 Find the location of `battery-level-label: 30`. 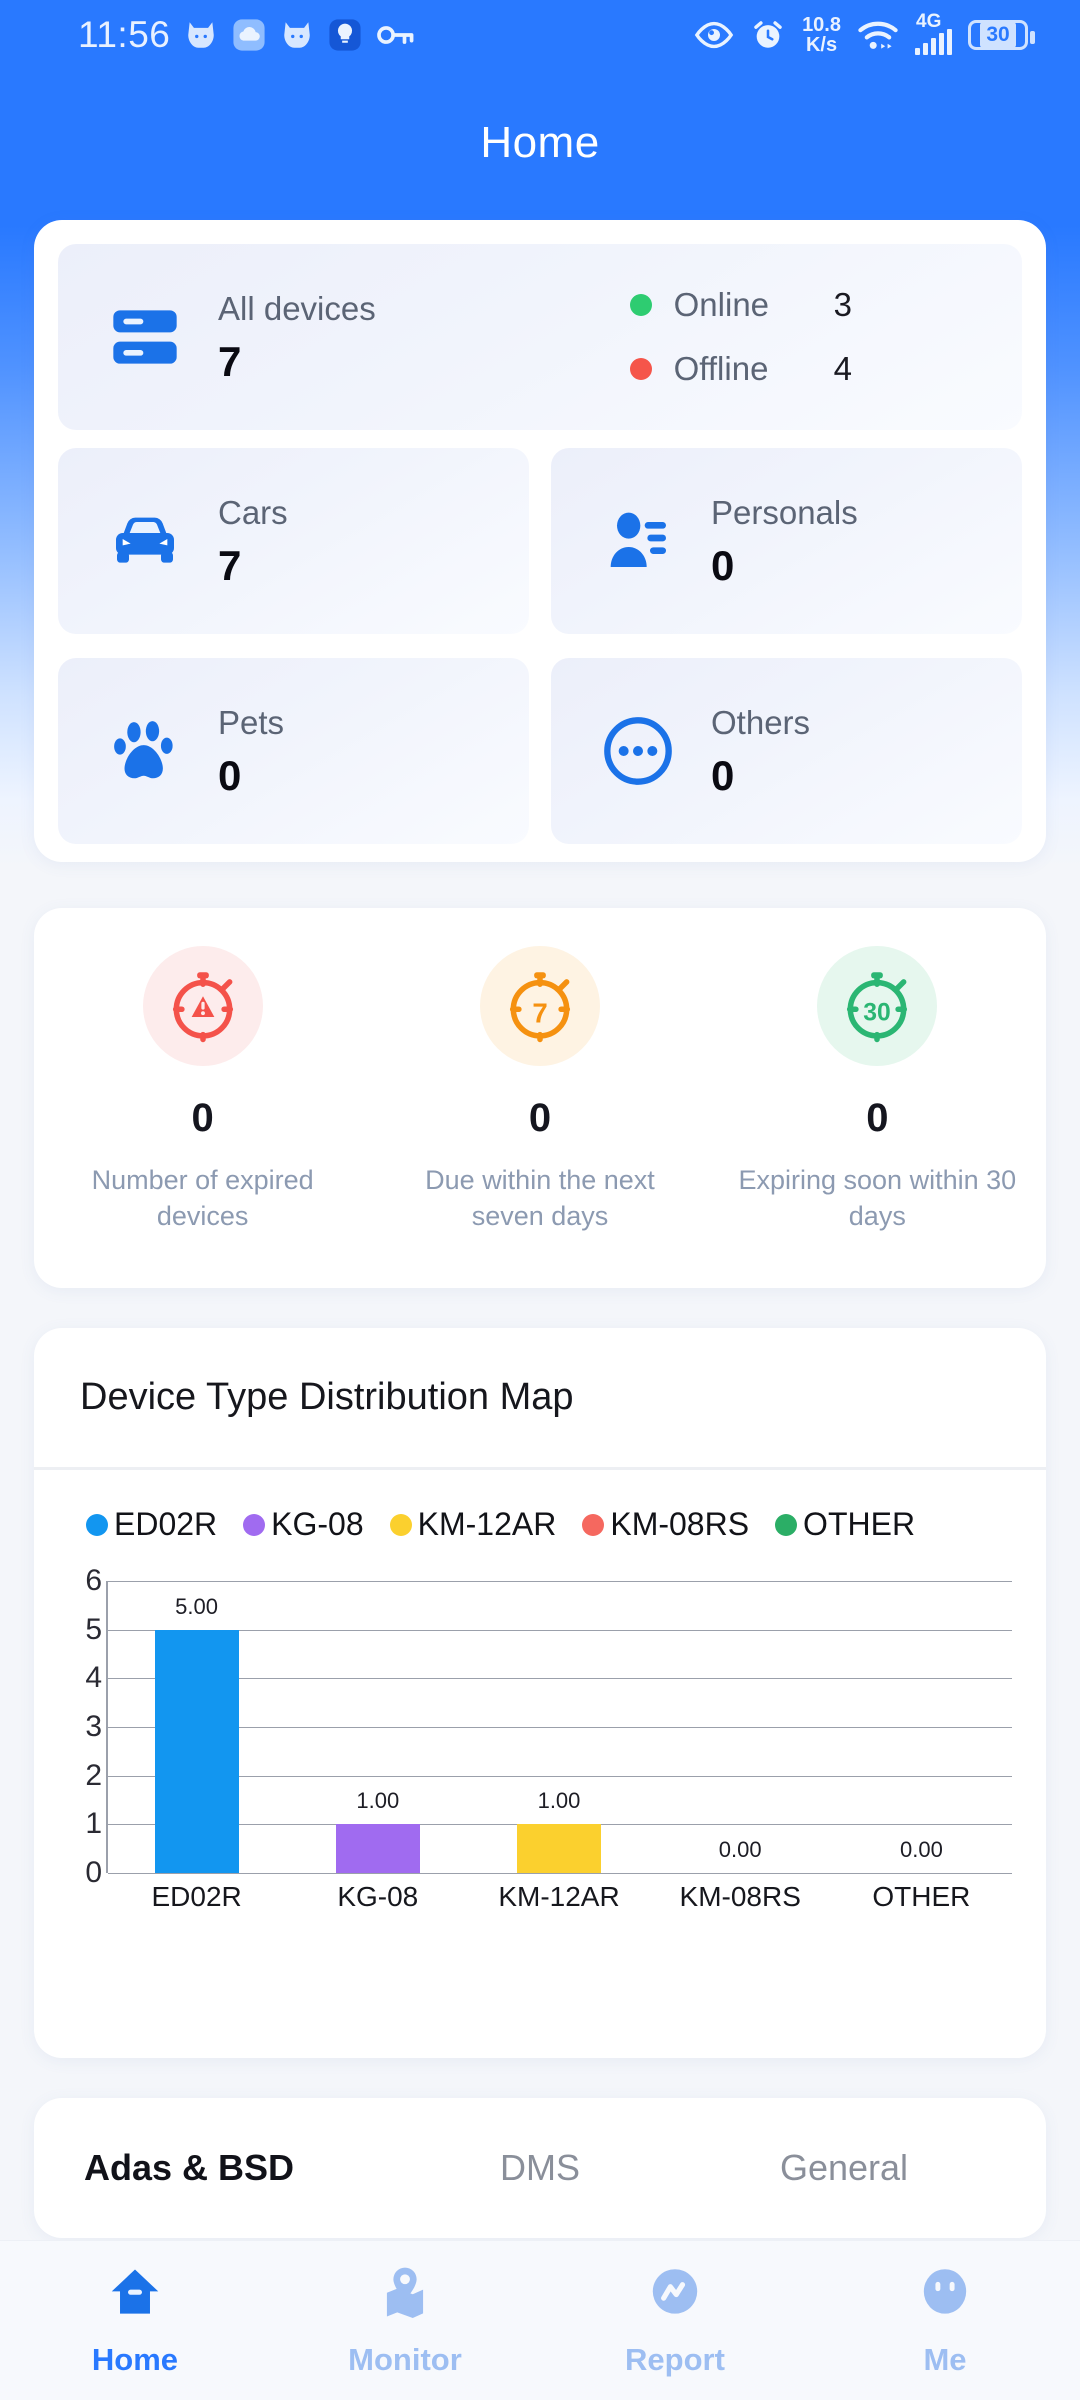

battery-level-label: 30 is located at coordinates (998, 35).